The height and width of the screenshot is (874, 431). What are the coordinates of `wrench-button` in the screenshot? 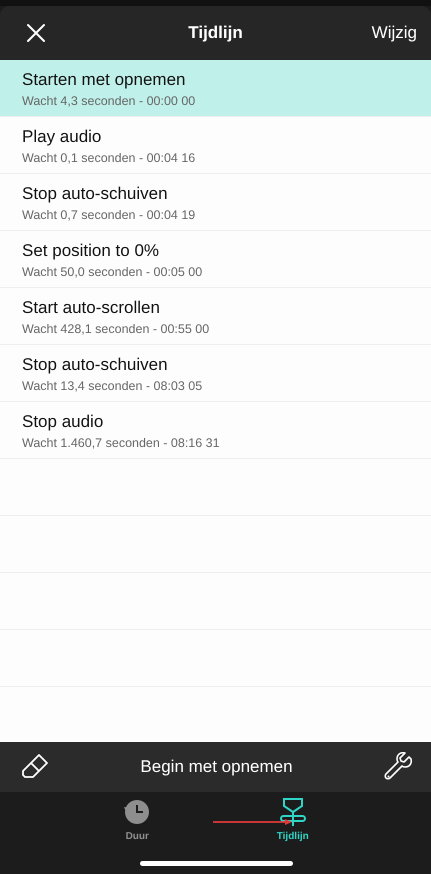 It's located at (398, 767).